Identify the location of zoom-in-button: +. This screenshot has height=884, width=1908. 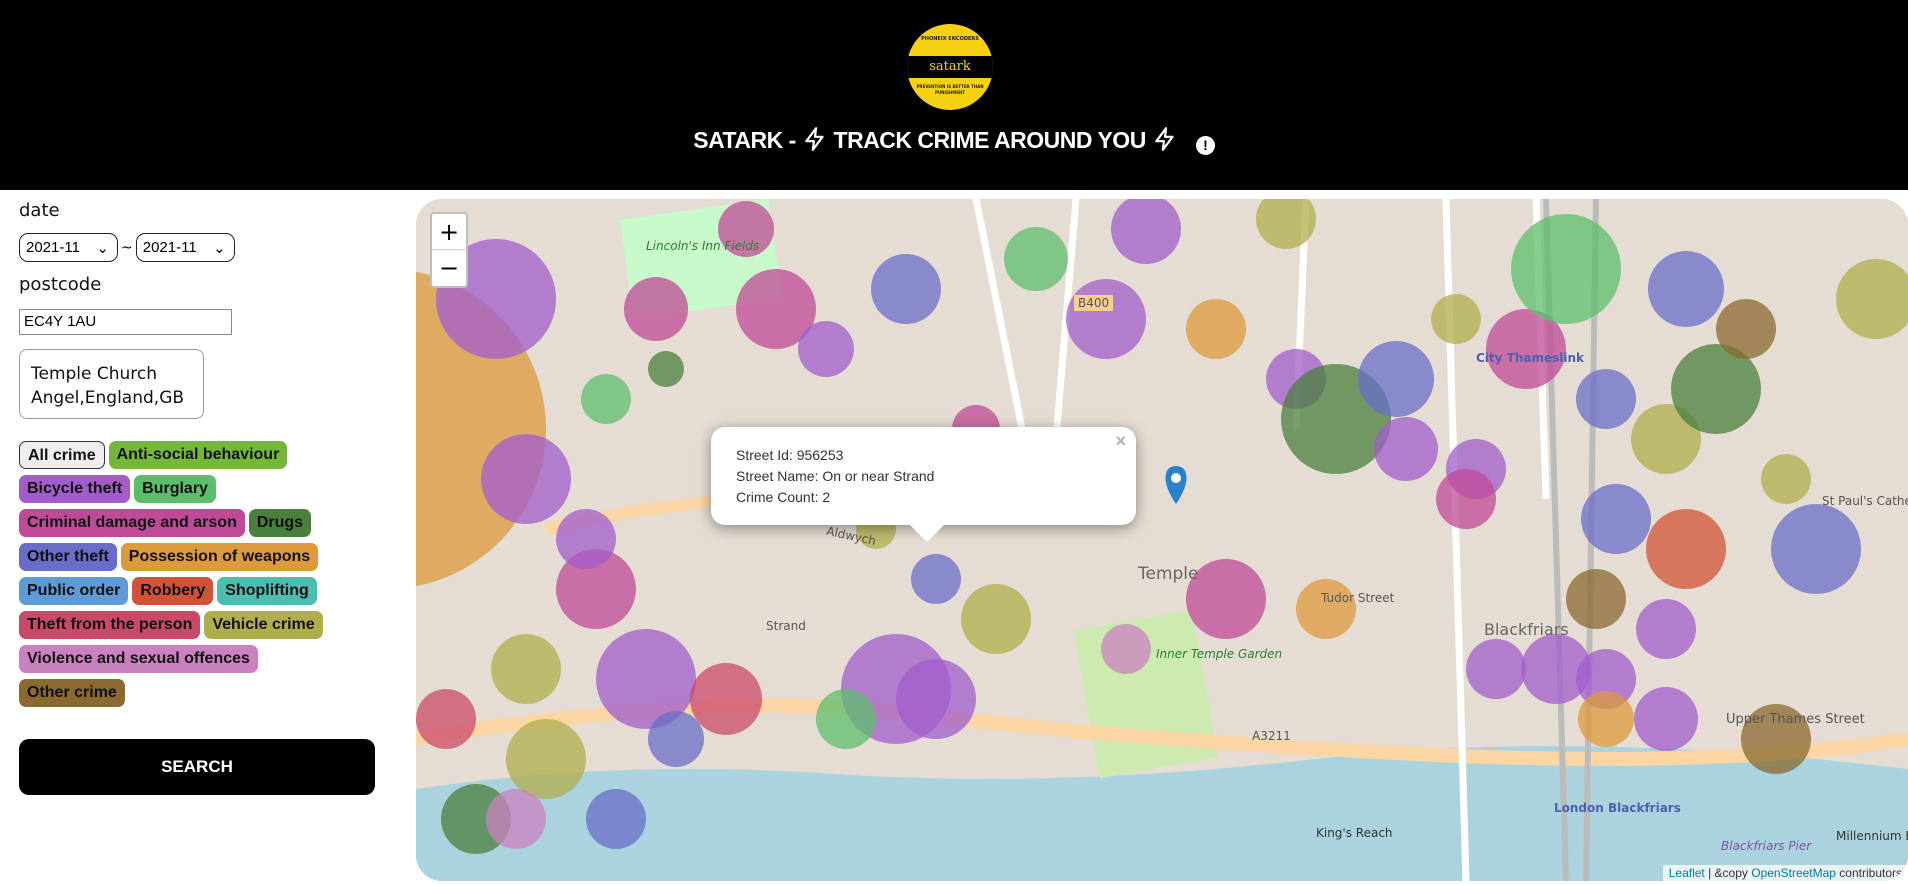
(449, 232).